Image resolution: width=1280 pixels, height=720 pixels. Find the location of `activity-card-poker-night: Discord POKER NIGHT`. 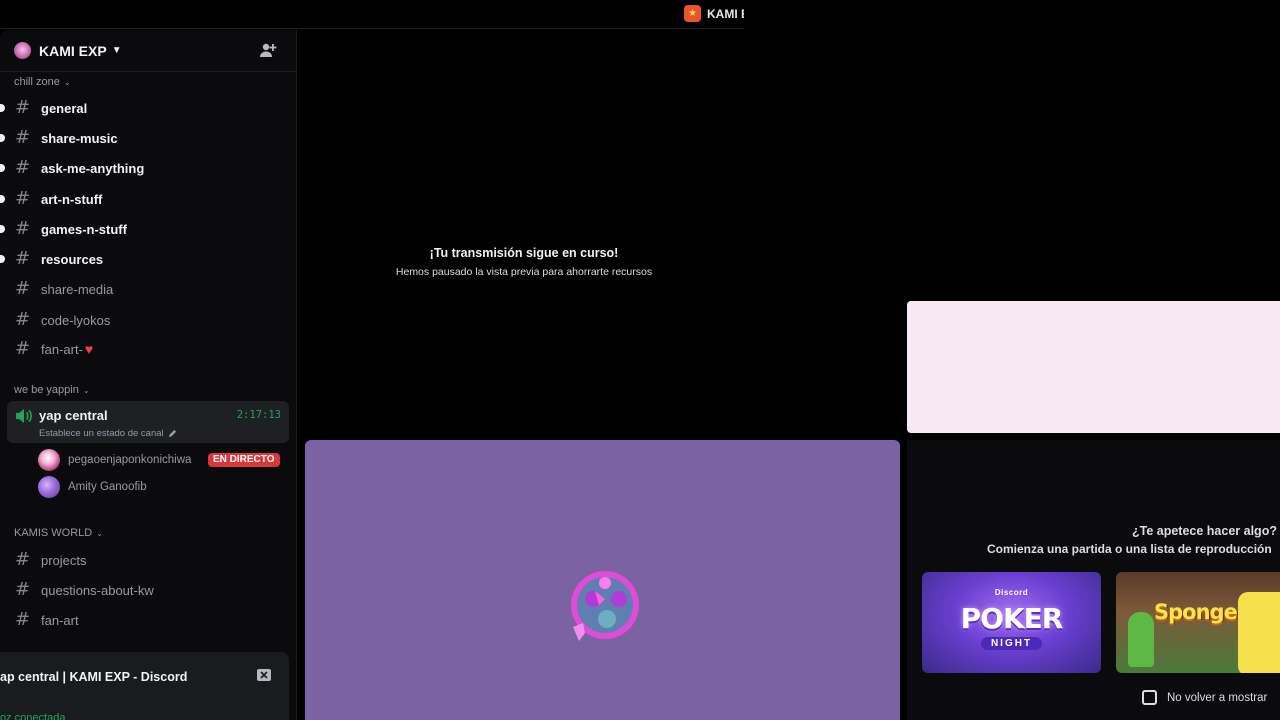

activity-card-poker-night: Discord POKER NIGHT is located at coordinates (1011, 622).